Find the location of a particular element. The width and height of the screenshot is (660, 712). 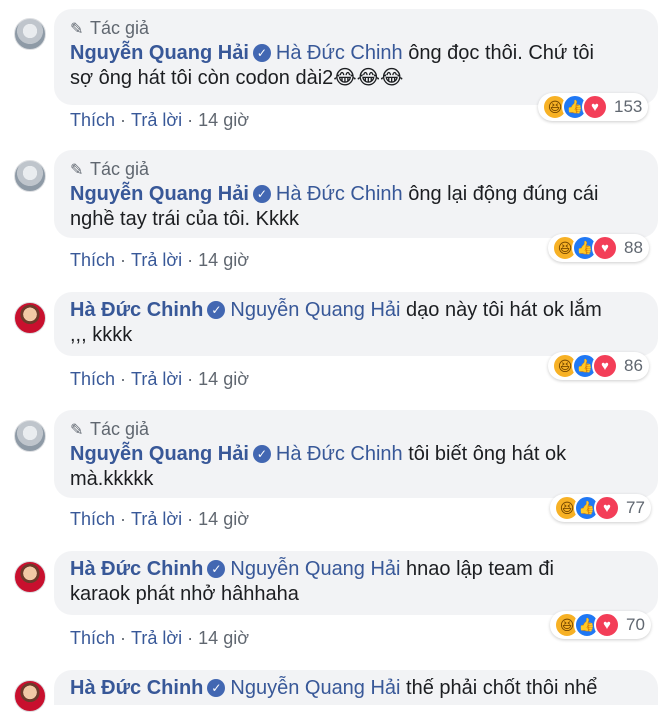

reaction-count: 70 is located at coordinates (635, 624).